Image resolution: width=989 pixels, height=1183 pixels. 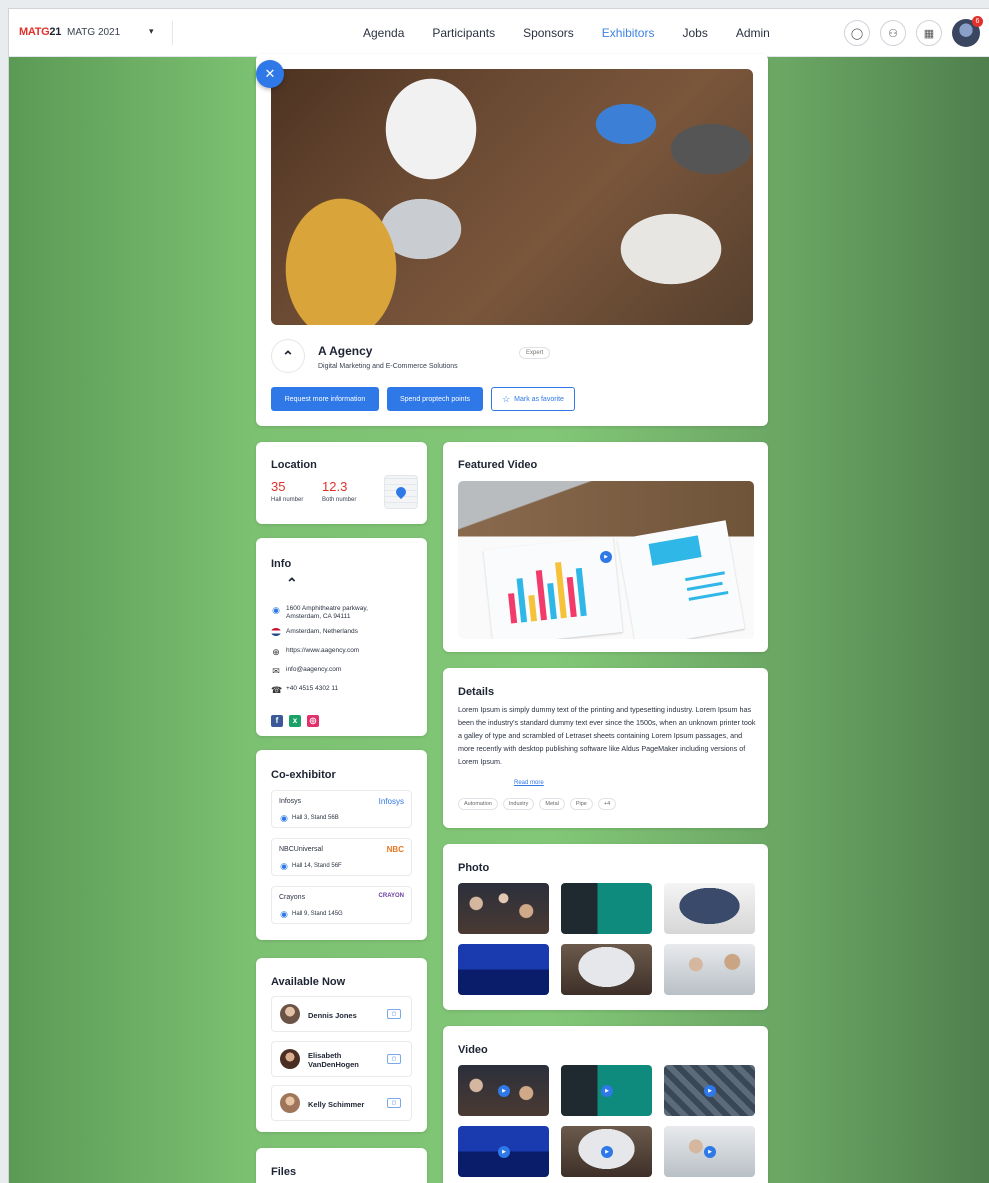 What do you see at coordinates (391, 801) in the screenshot?
I see `infosys-logo: Infosys` at bounding box center [391, 801].